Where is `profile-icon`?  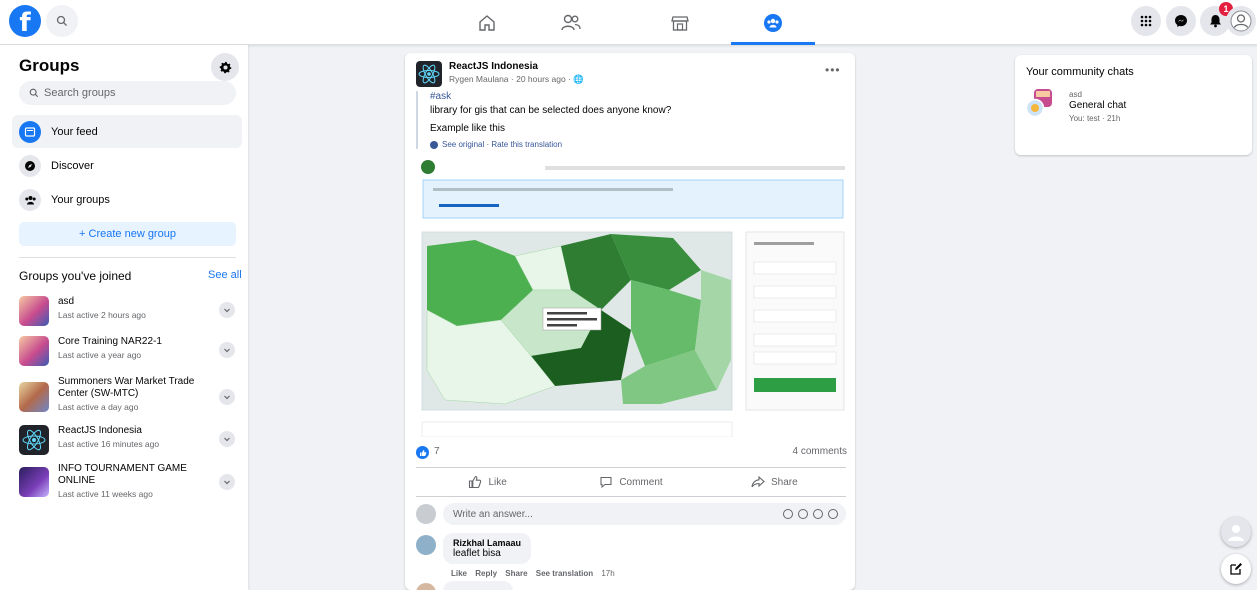
profile-icon is located at coordinates (1241, 21).